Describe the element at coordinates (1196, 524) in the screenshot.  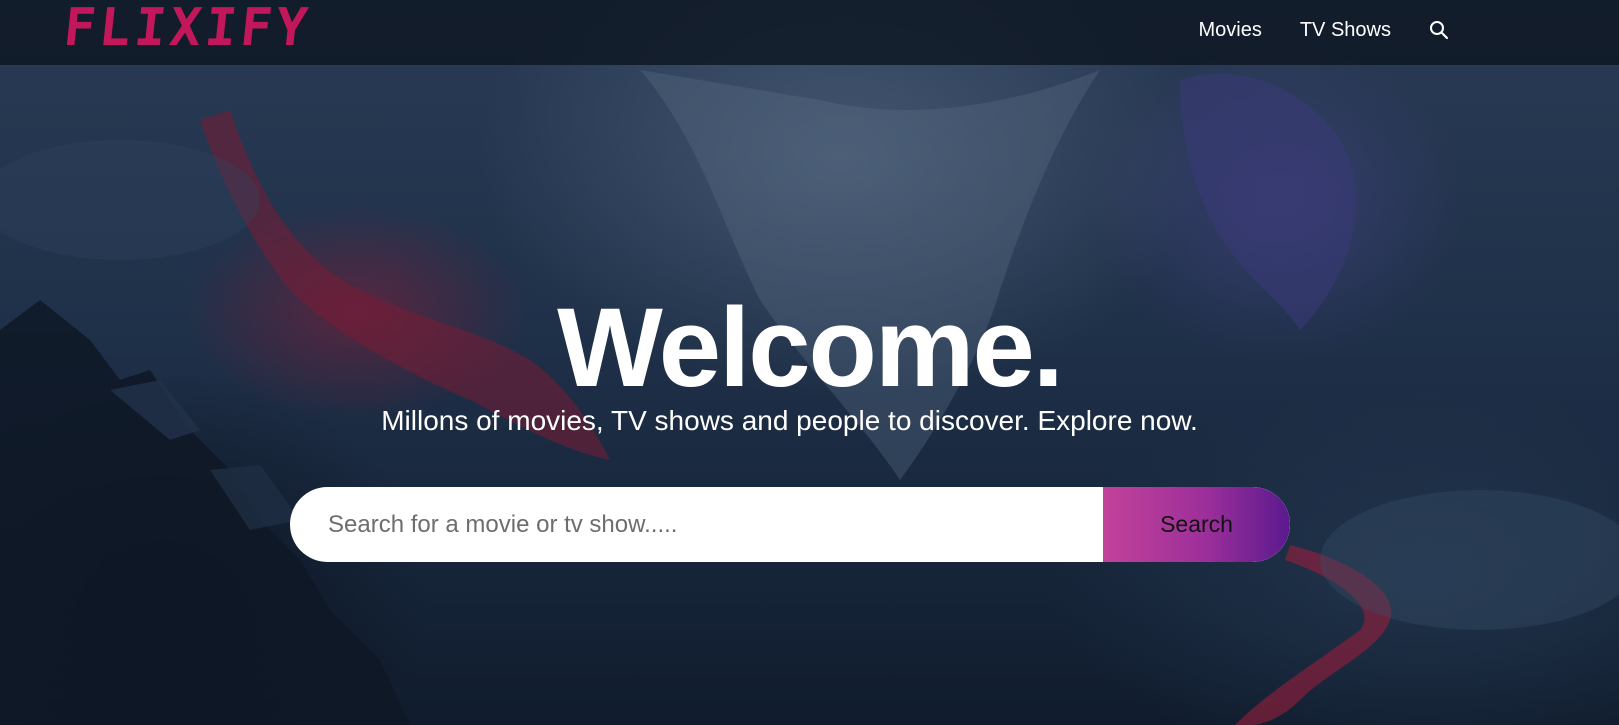
I see `search-button: Search` at that location.